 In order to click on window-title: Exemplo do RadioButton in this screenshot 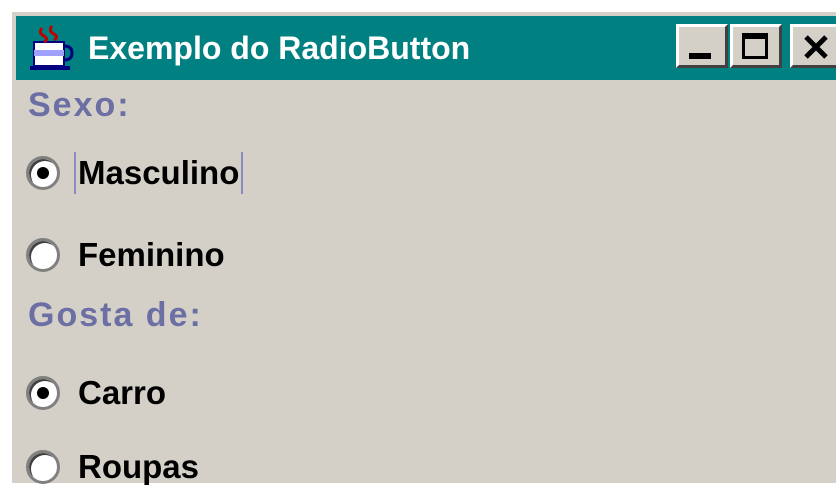, I will do `click(279, 48)`.